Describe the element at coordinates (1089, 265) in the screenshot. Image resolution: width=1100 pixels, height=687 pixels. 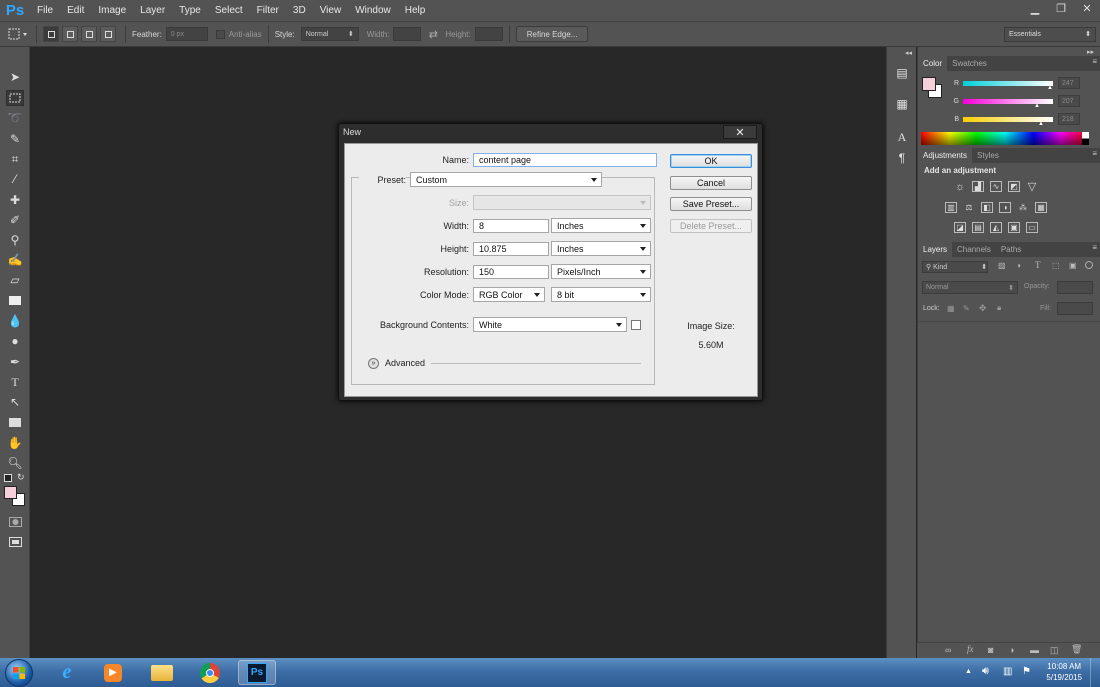
I see `filter-toggle-icon` at that location.